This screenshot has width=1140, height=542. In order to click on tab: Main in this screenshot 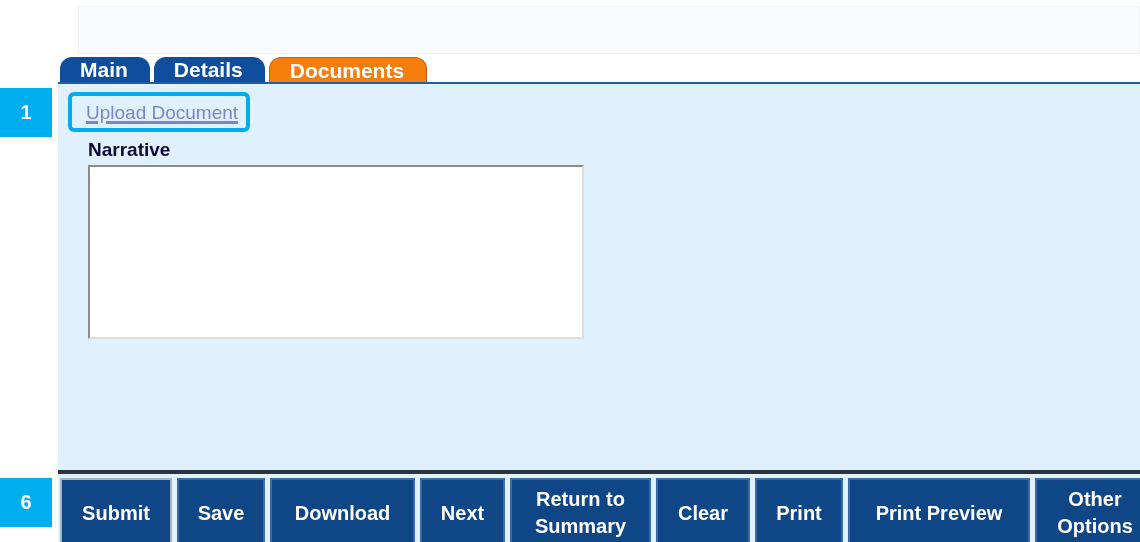, I will do `click(105, 69)`.